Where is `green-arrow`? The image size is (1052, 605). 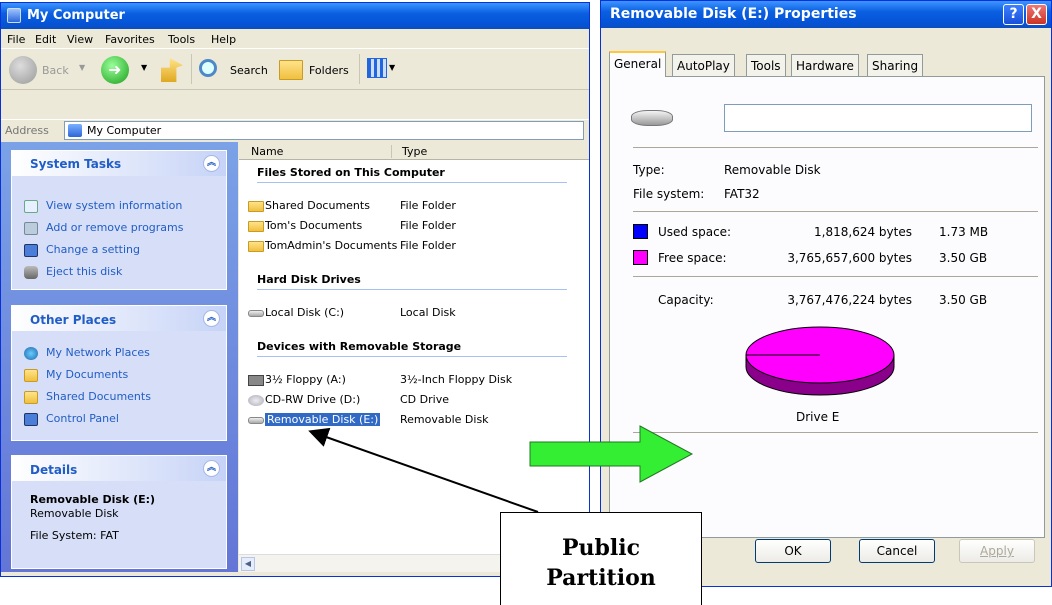
green-arrow is located at coordinates (611, 454).